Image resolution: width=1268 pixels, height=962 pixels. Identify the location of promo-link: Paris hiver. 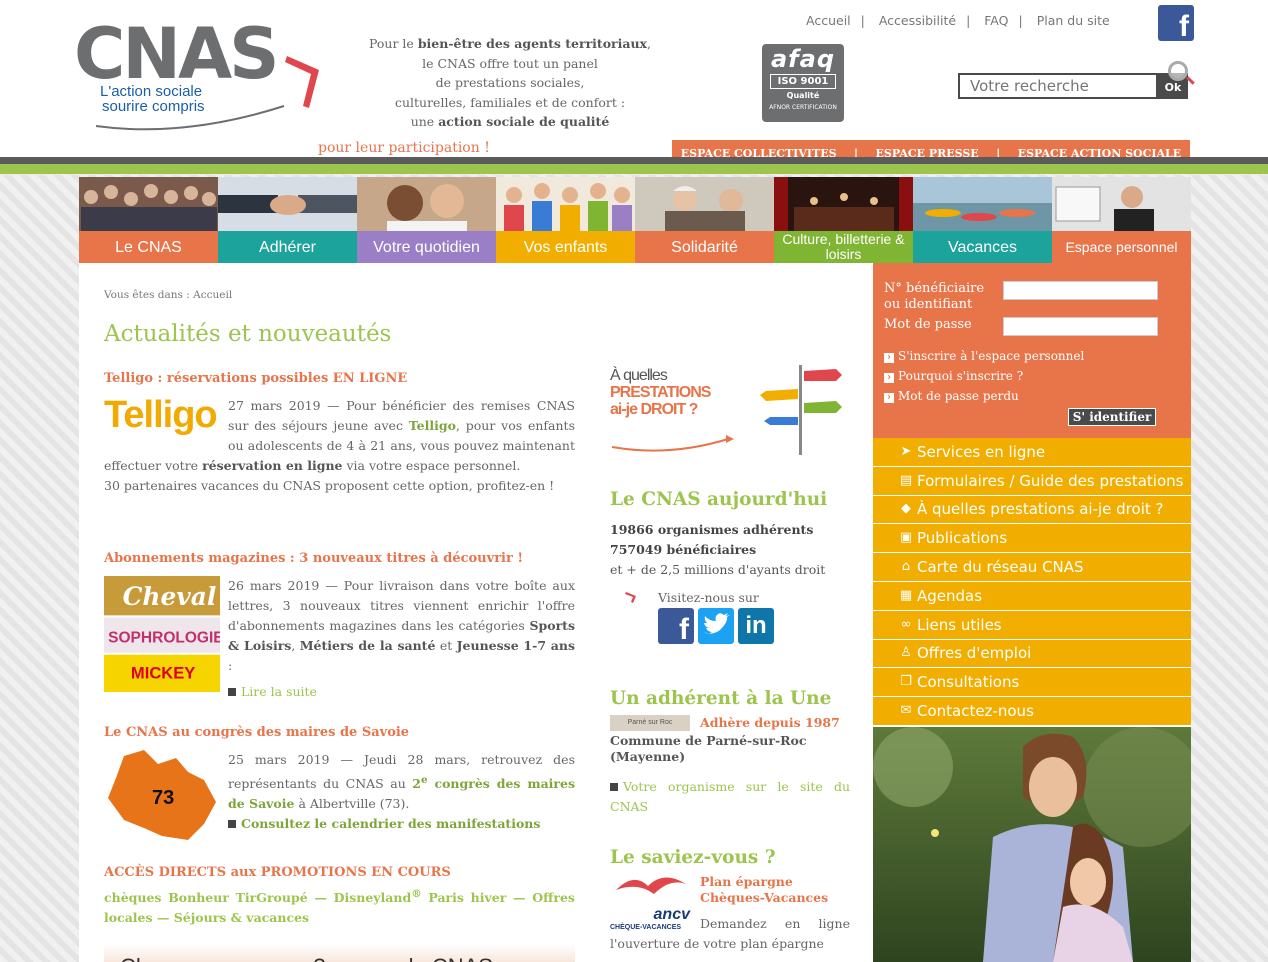
(467, 897).